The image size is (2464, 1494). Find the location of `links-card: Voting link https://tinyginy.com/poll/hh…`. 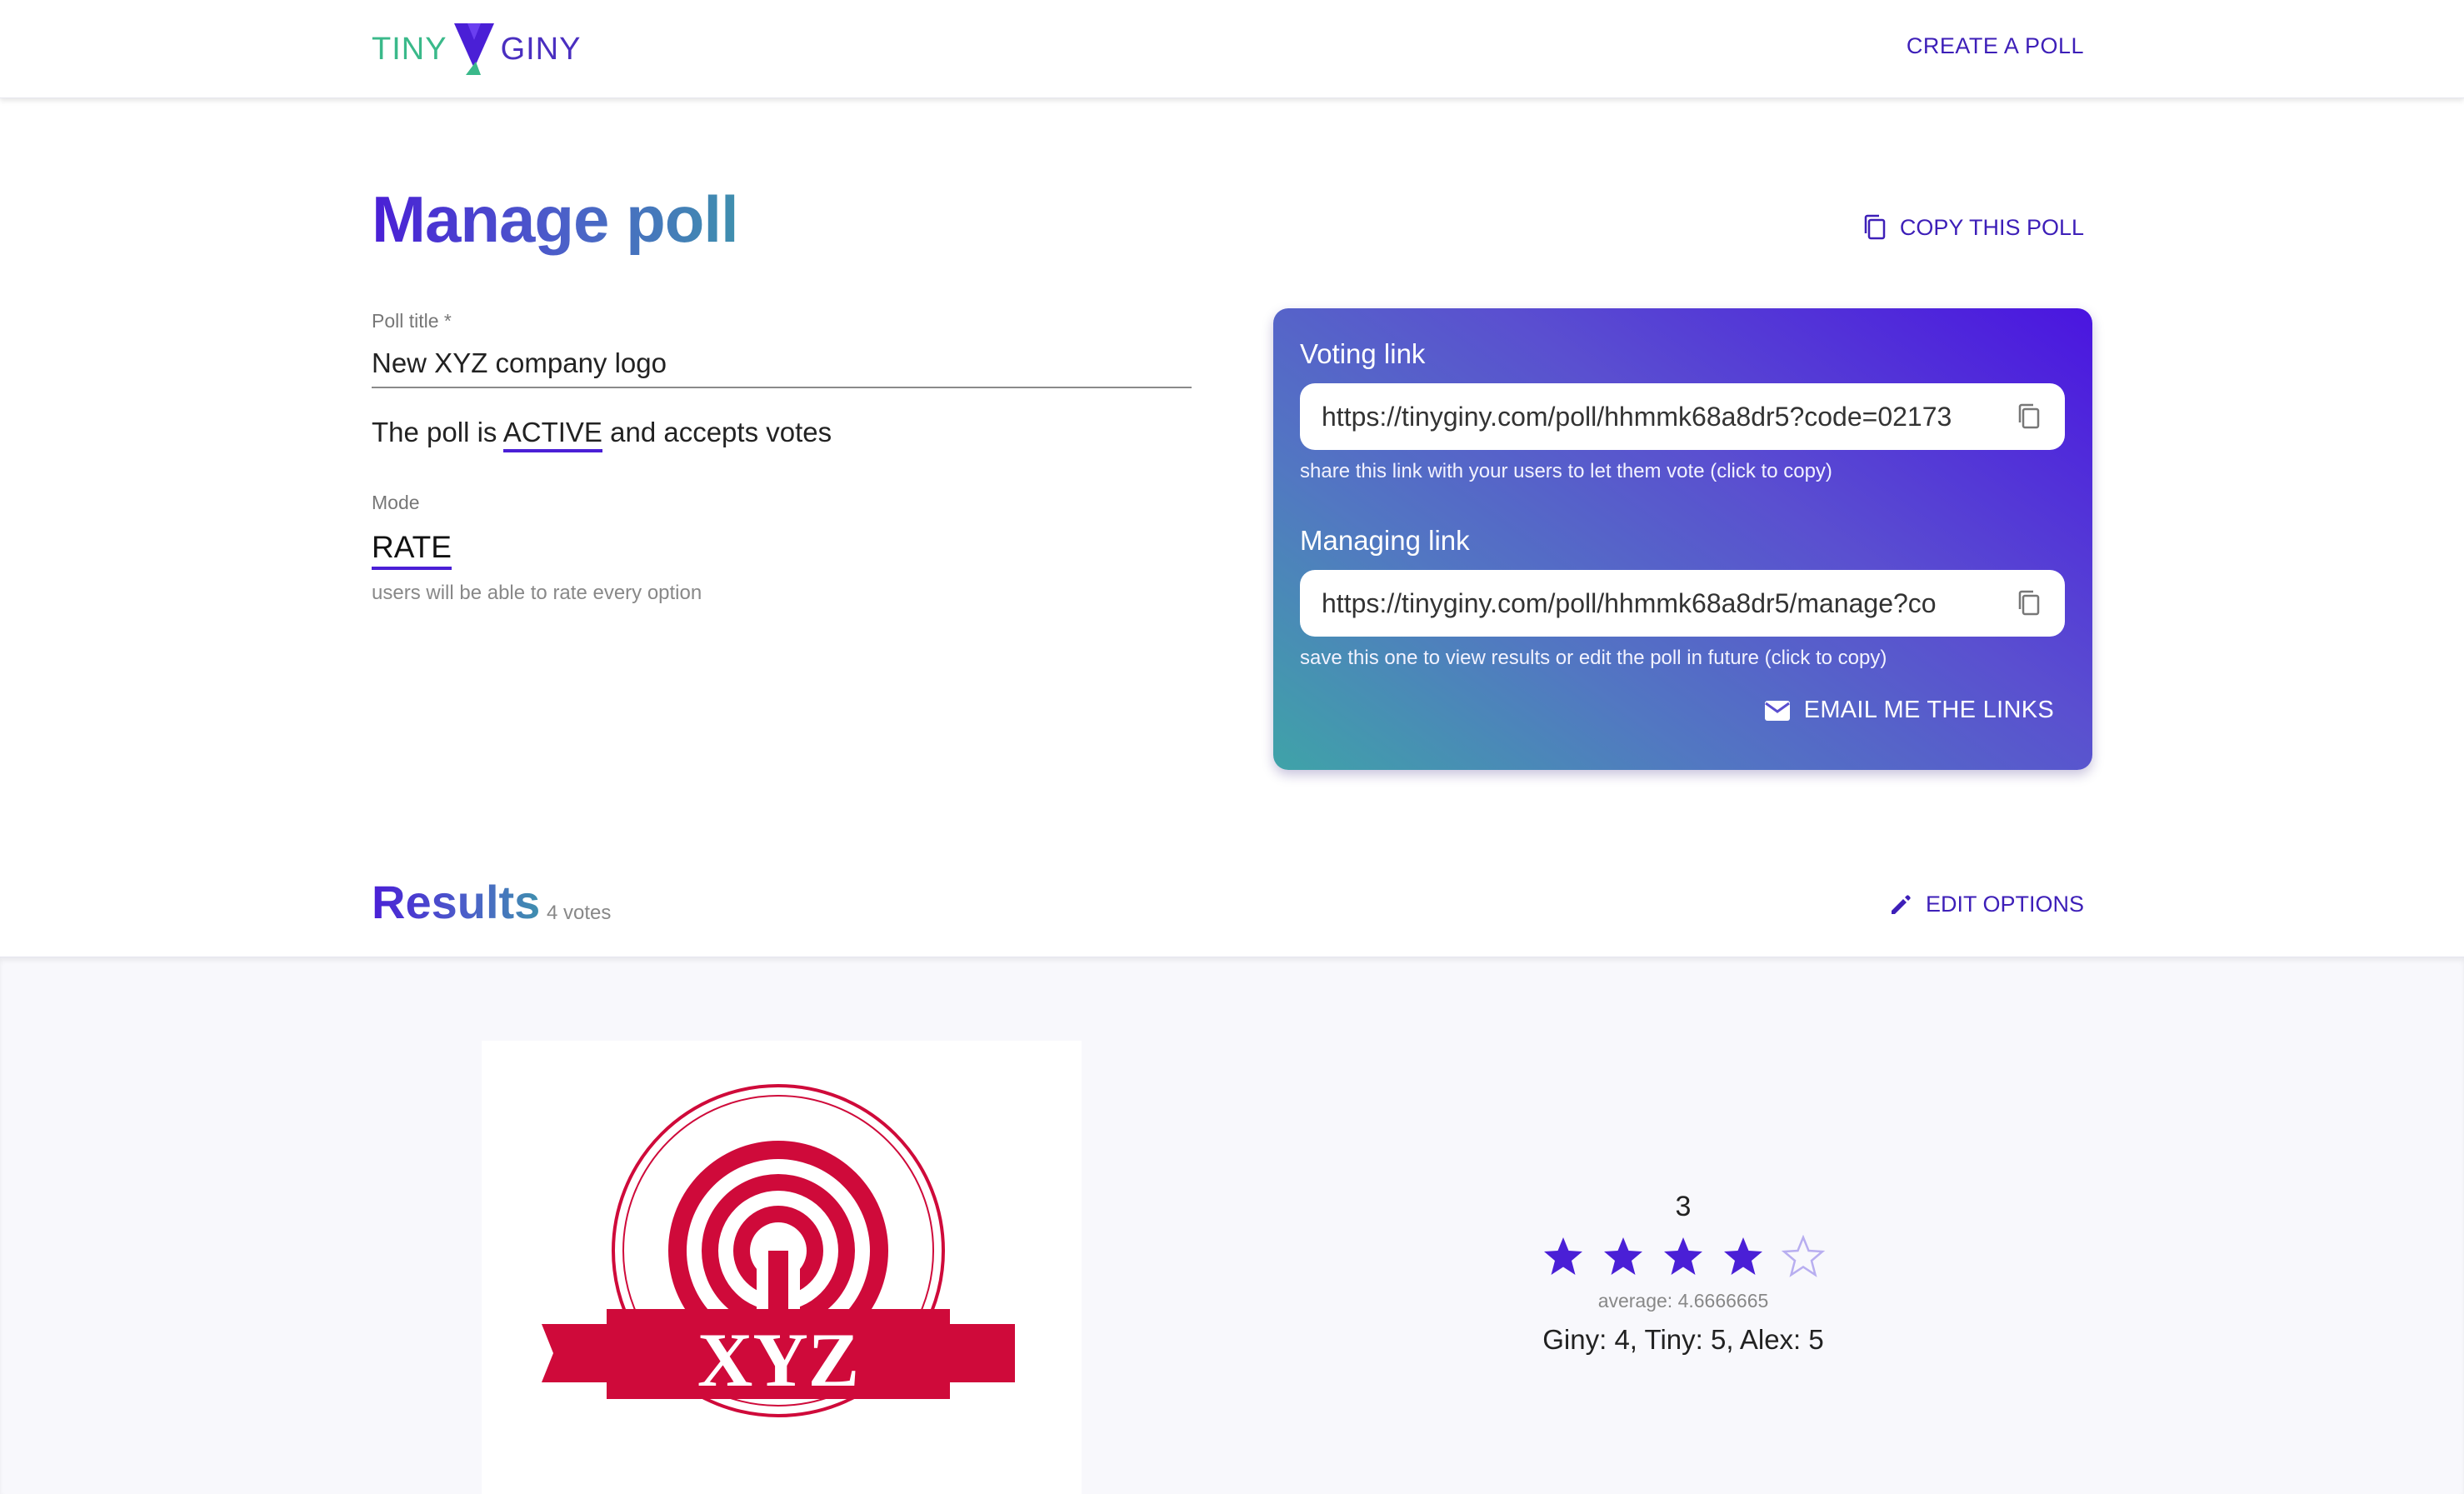

links-card: Voting link https://tinyginy.com/poll/hh… is located at coordinates (1682, 539).